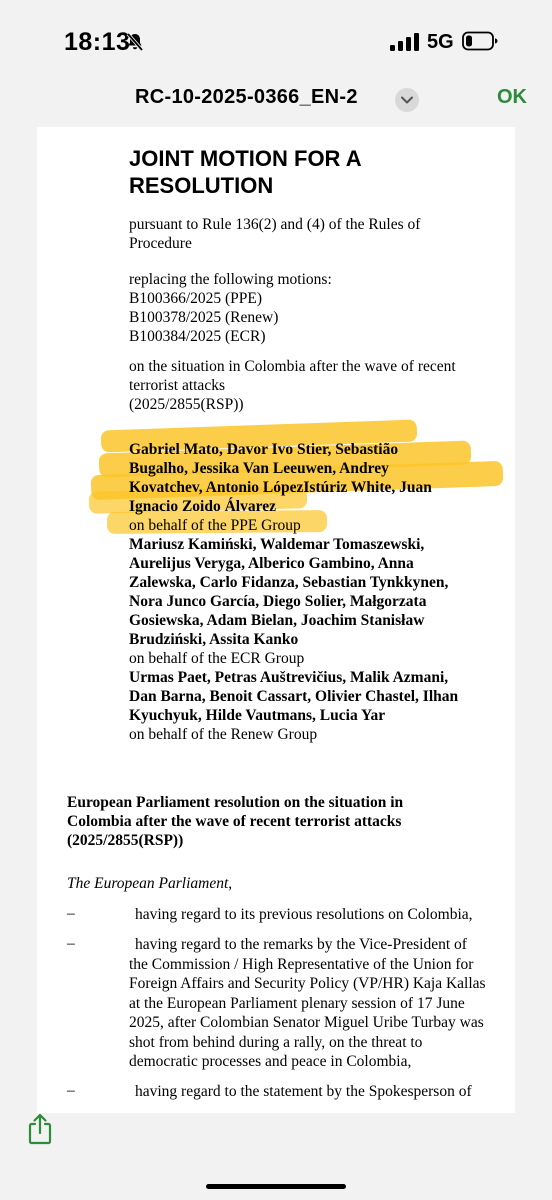  What do you see at coordinates (276, 1186) in the screenshot?
I see `home-indicator` at bounding box center [276, 1186].